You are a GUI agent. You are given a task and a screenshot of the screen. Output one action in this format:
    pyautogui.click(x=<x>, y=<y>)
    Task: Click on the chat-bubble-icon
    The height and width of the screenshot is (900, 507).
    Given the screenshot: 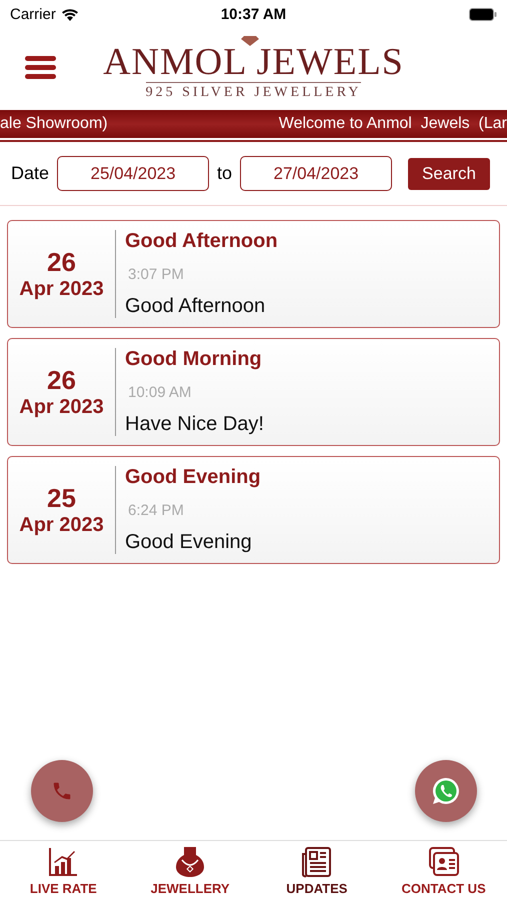 What is the action you would take?
    pyautogui.click(x=446, y=791)
    